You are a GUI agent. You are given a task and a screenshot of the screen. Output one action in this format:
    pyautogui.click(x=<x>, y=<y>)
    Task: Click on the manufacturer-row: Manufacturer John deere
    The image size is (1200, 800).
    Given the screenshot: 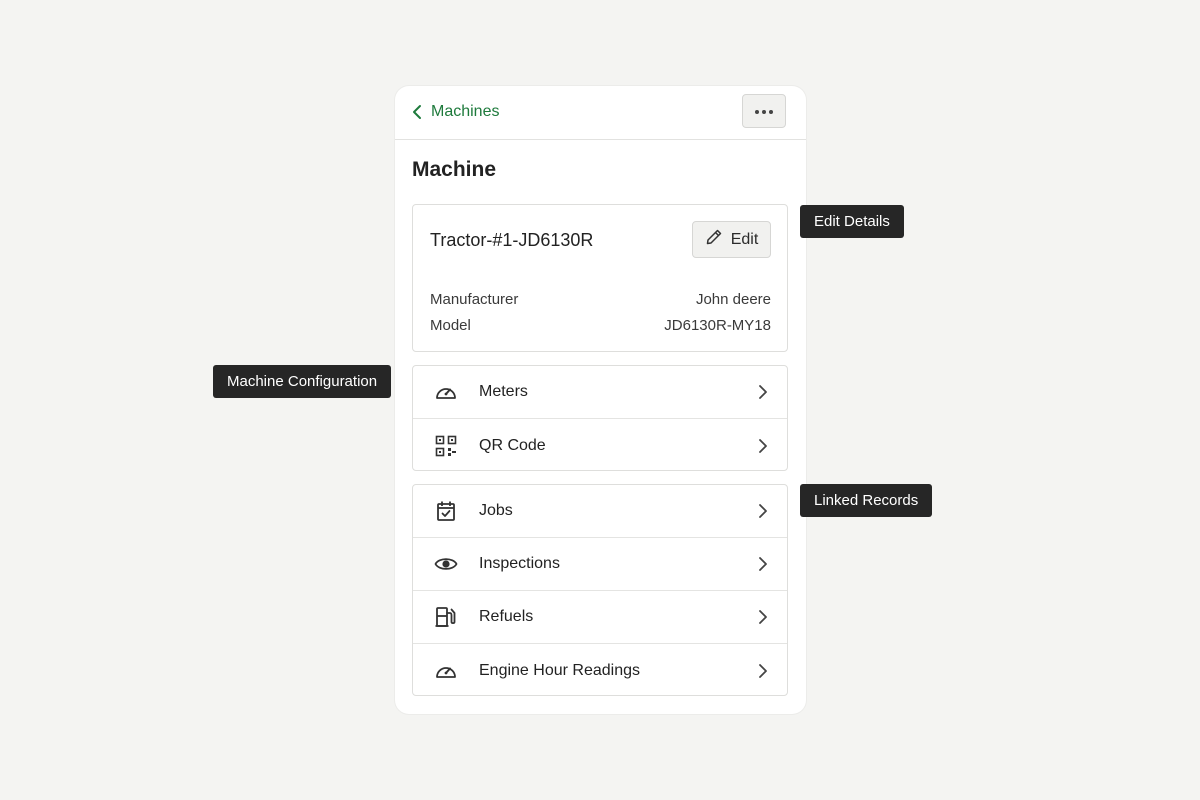 What is the action you would take?
    pyautogui.click(x=600, y=301)
    